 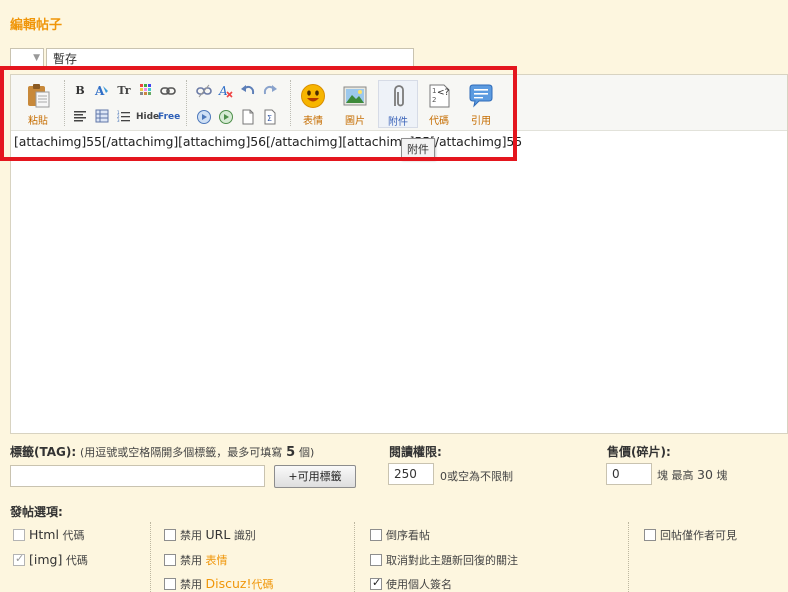 I want to click on price-label: 售價(碎片):, so click(x=639, y=452).